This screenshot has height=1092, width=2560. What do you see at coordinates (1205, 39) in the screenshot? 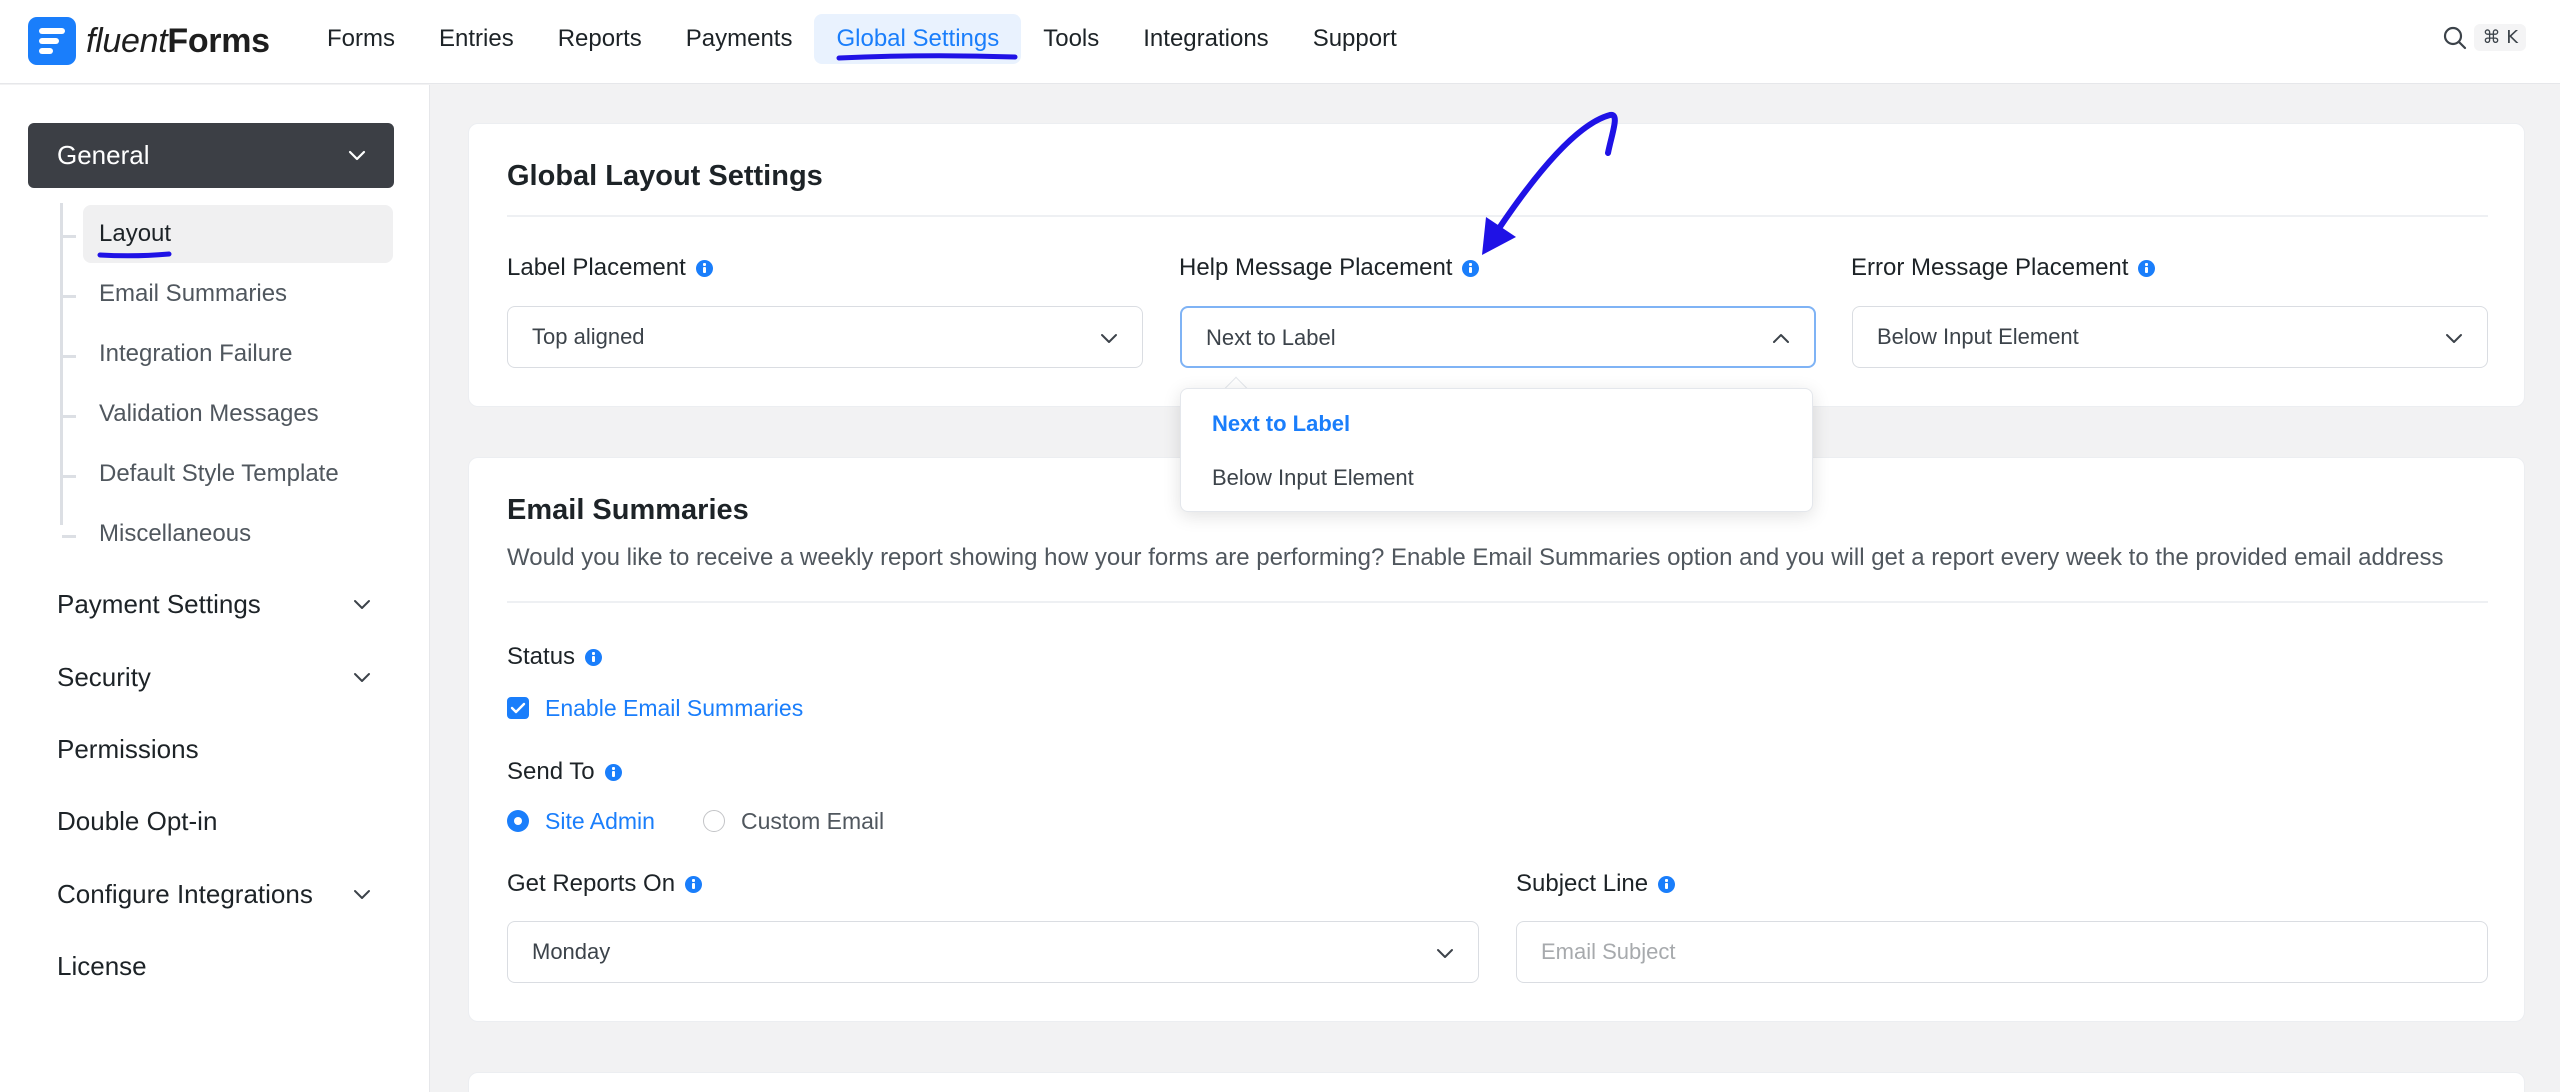
I see `nav-integrations: Integrations` at bounding box center [1205, 39].